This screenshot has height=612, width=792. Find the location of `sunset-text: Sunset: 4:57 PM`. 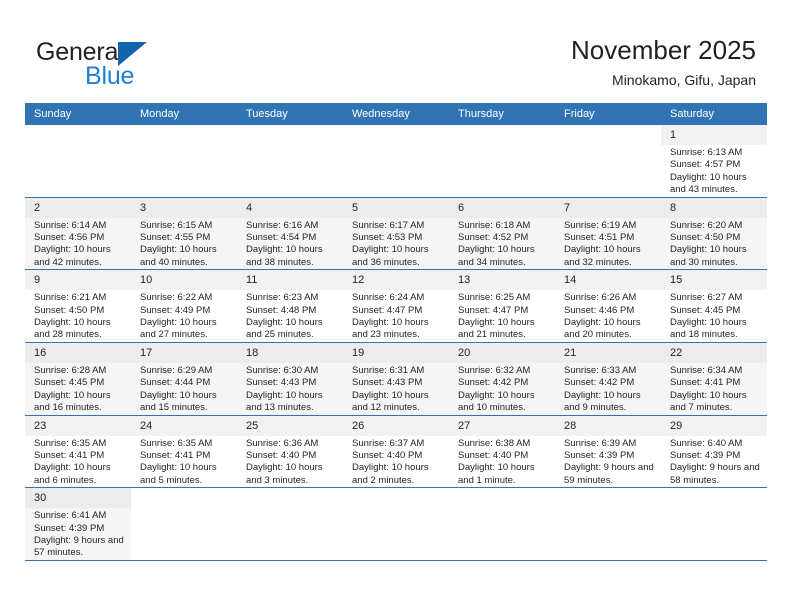

sunset-text: Sunset: 4:57 PM is located at coordinates (705, 165).